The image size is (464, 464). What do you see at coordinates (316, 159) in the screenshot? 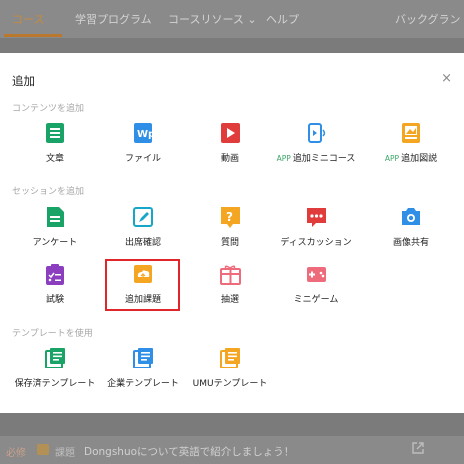
I see `tile-label: APP 追加ミニコース` at bounding box center [316, 159].